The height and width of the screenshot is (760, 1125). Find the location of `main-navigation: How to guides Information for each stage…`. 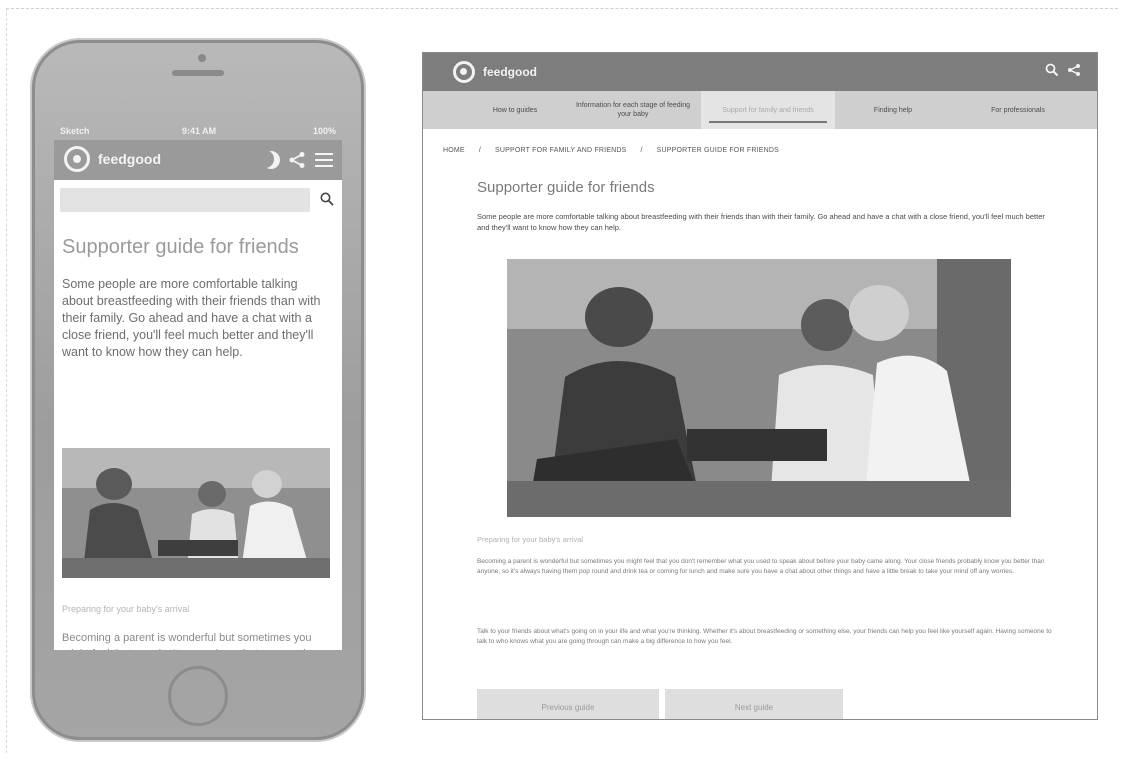

main-navigation: How to guides Information for each stage… is located at coordinates (760, 110).